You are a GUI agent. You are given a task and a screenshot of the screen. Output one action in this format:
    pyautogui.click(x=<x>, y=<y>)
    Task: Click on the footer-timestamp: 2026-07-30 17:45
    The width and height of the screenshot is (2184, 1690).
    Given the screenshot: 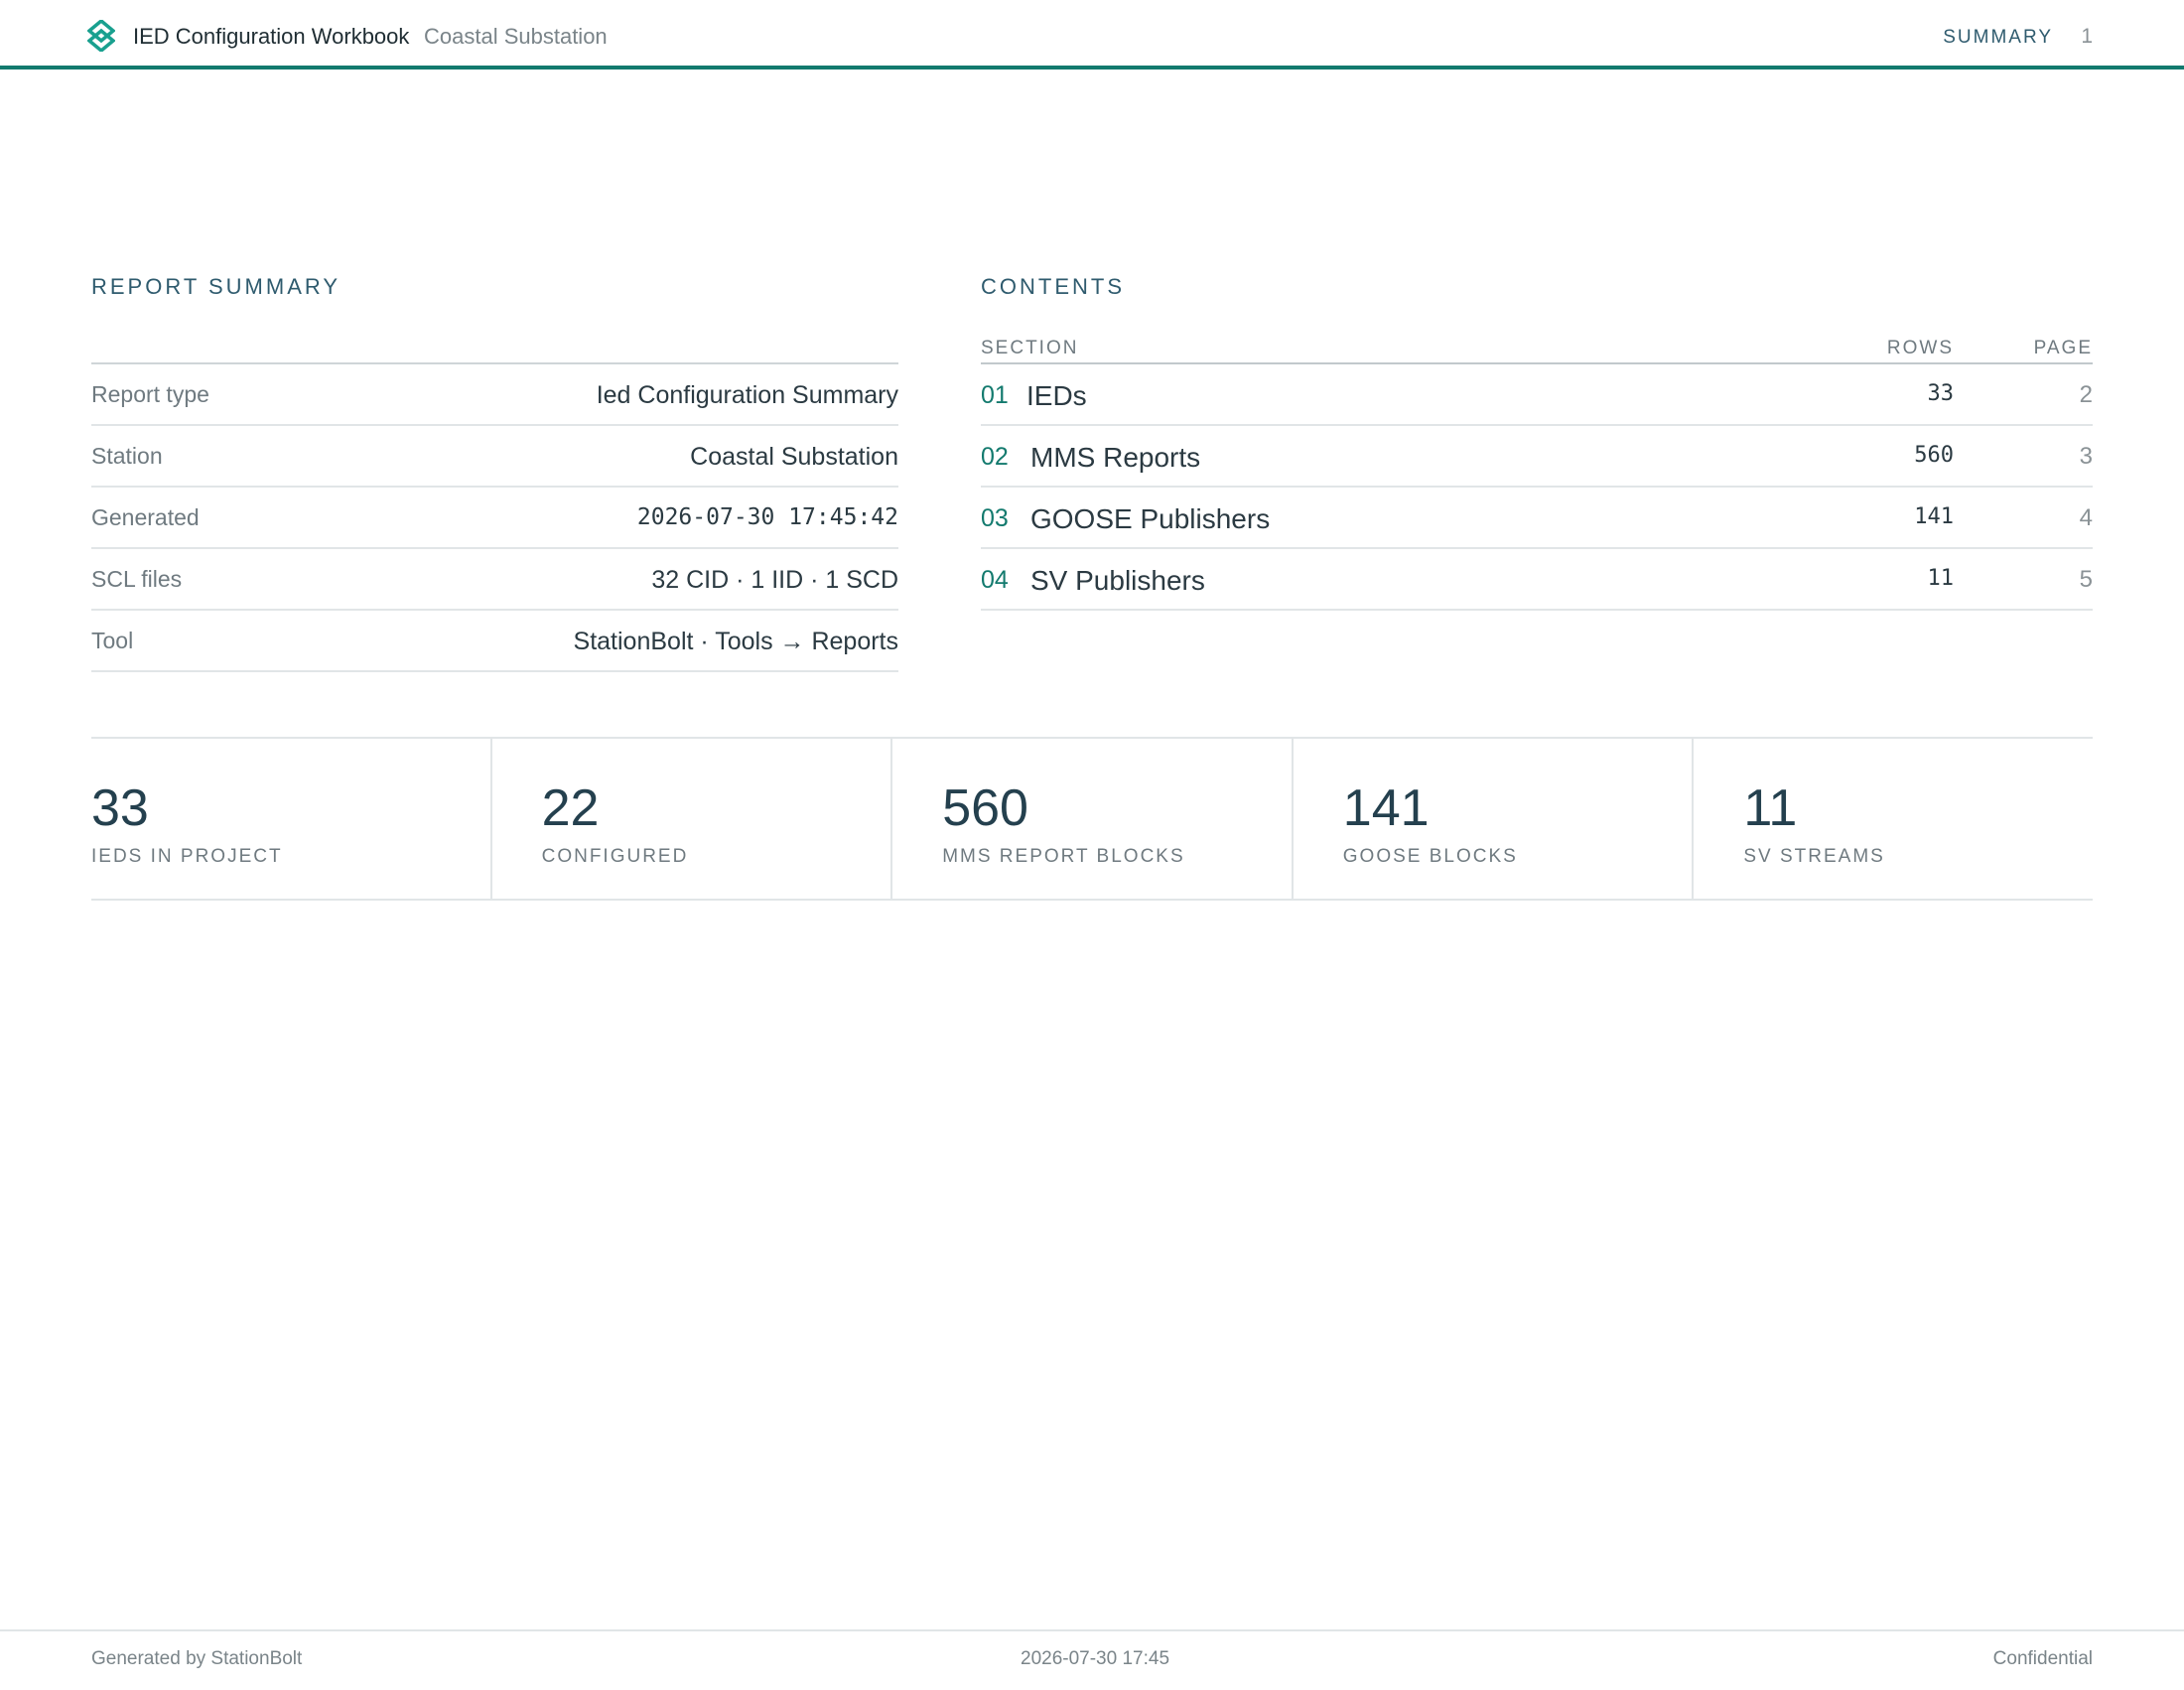 What is the action you would take?
    pyautogui.click(x=1095, y=1658)
    